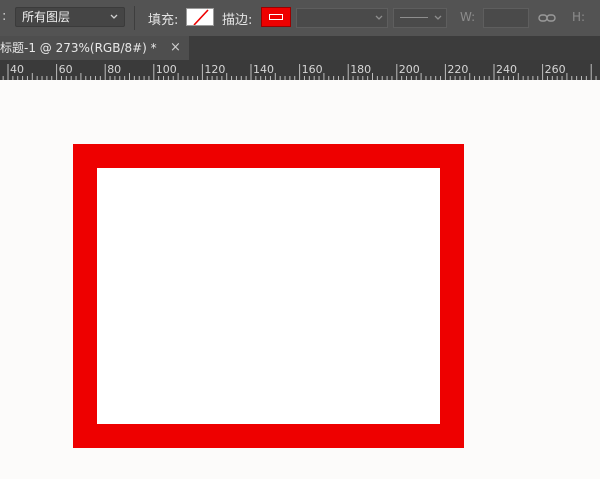  Describe the element at coordinates (166, 69) in the screenshot. I see `ruler-label: 100` at that location.